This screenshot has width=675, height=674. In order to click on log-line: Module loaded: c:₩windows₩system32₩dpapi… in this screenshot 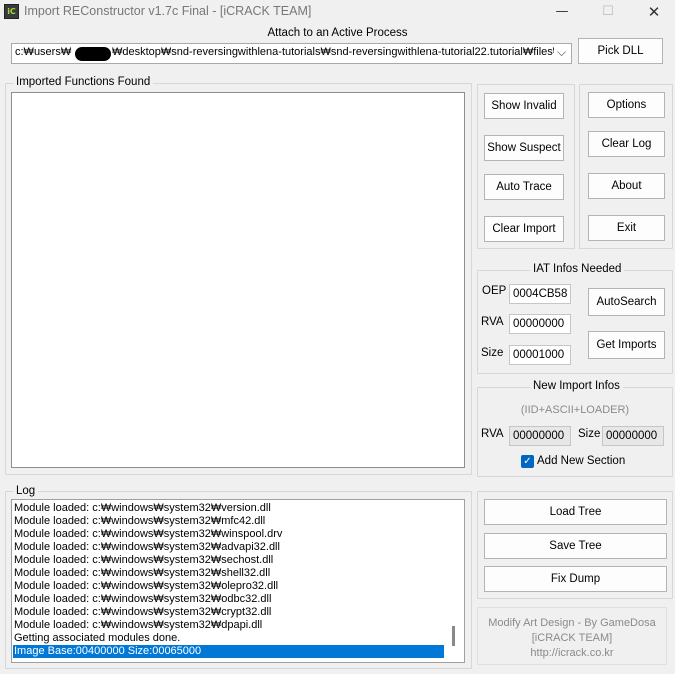, I will do `click(138, 625)`.